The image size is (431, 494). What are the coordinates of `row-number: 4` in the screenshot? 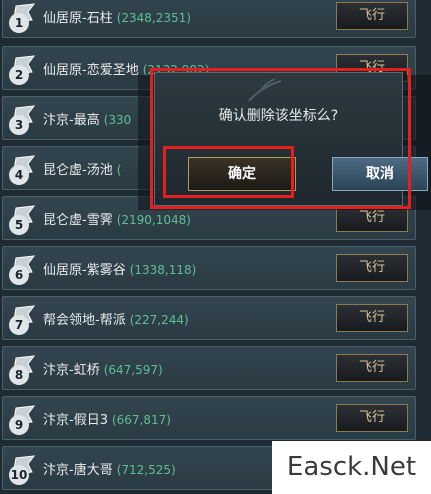 It's located at (19, 175).